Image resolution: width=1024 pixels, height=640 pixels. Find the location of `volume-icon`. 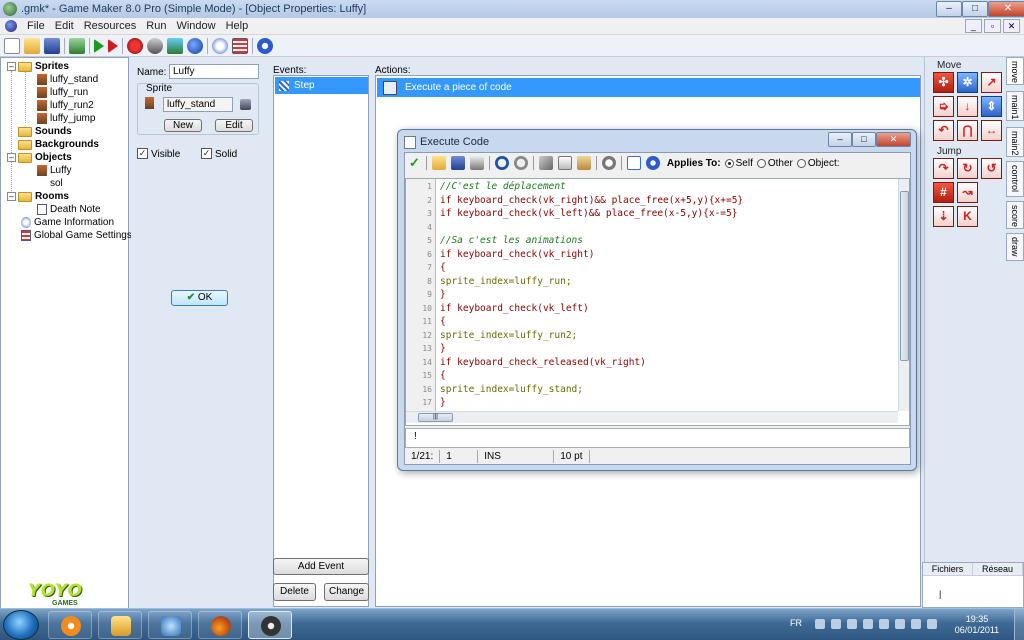

volume-icon is located at coordinates (932, 624).